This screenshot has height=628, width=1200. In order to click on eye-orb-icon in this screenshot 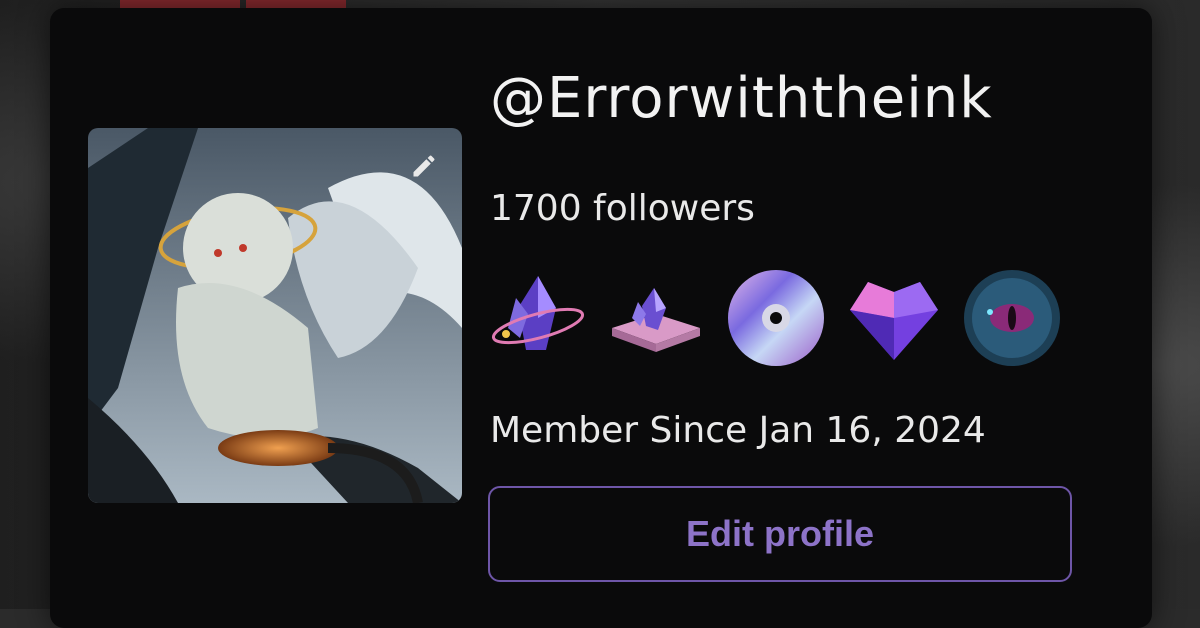, I will do `click(1012, 318)`.